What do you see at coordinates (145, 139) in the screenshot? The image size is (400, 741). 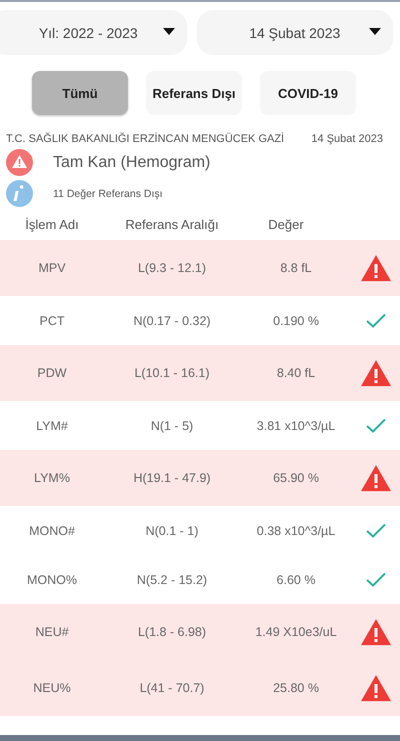 I see `institution-name: T.C. SAĞLIK BAKANLIĞI ERZİNCAN MENGÜCEK GAZİ` at bounding box center [145, 139].